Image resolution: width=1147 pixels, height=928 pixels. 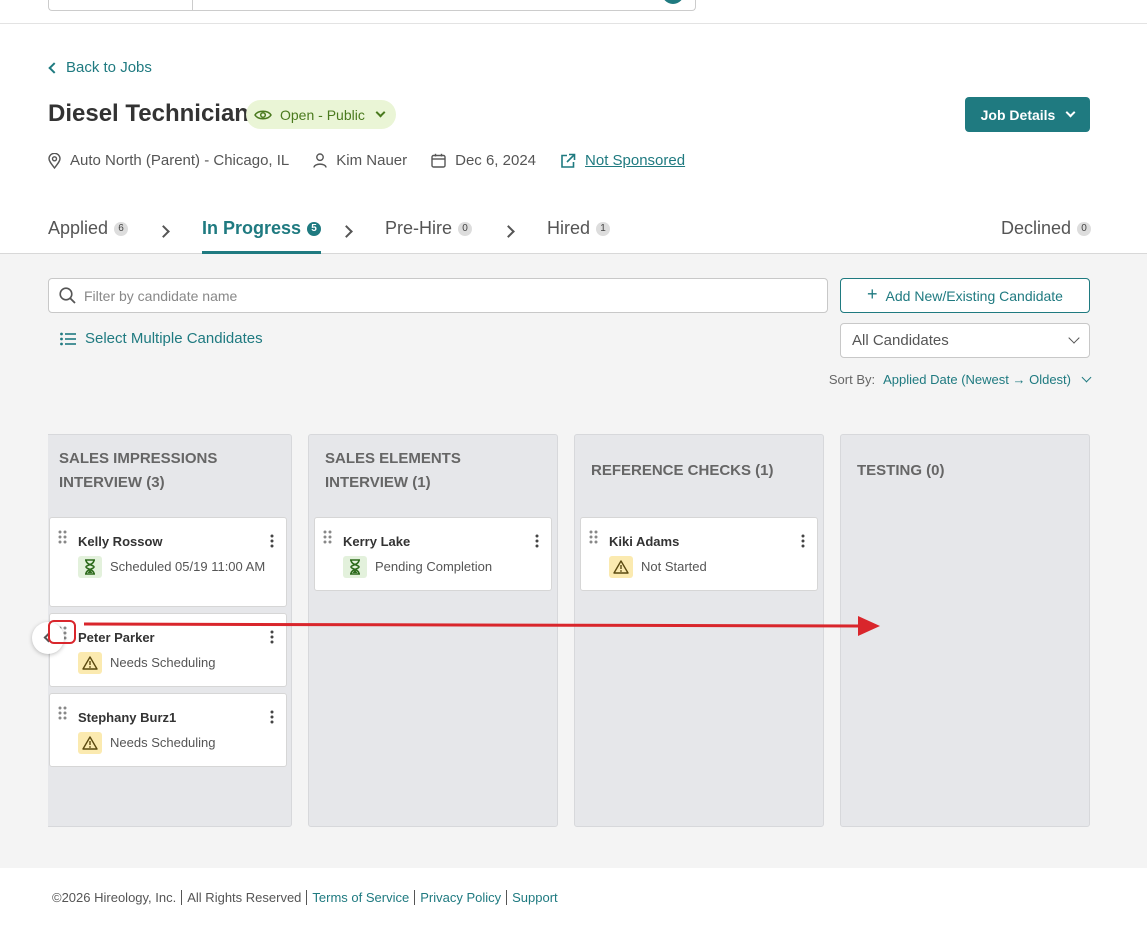 I want to click on job-title: Diesel Technician, so click(x=148, y=113).